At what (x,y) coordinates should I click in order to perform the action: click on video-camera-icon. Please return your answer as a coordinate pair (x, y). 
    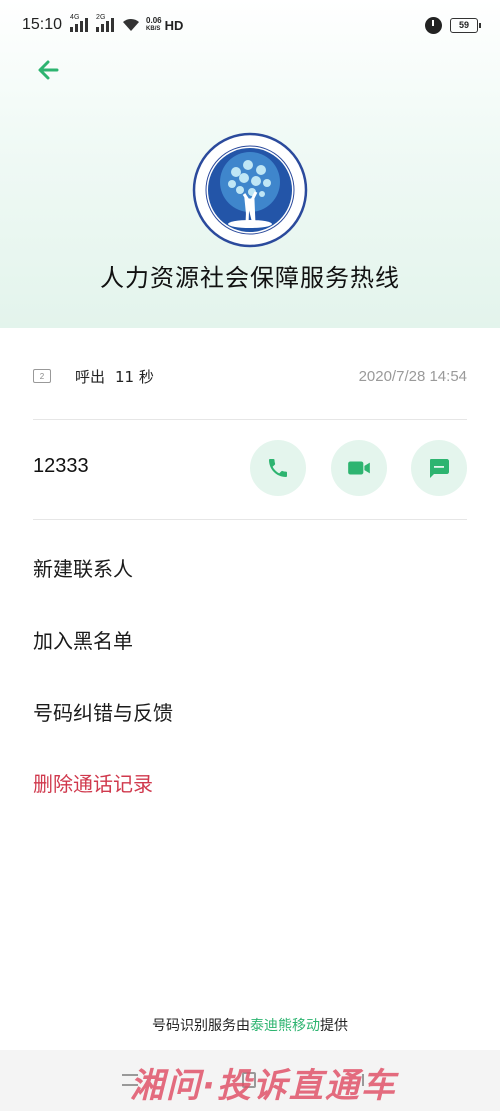
    Looking at the image, I should click on (359, 468).